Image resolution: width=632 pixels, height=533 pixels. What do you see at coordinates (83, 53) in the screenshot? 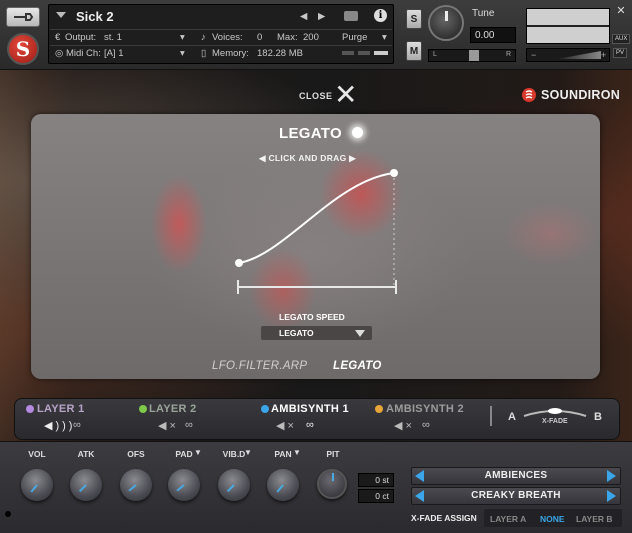
I see `midi-label: Midi Ch:` at bounding box center [83, 53].